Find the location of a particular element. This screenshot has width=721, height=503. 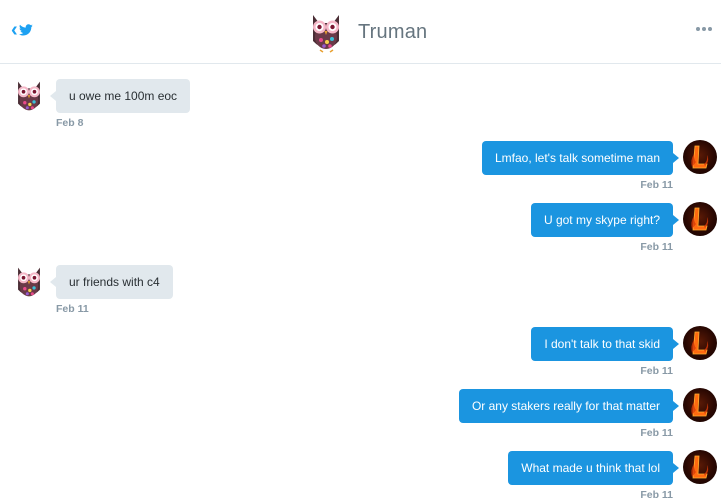

message-bubble-outgoing: U got my skype right? is located at coordinates (605, 220).